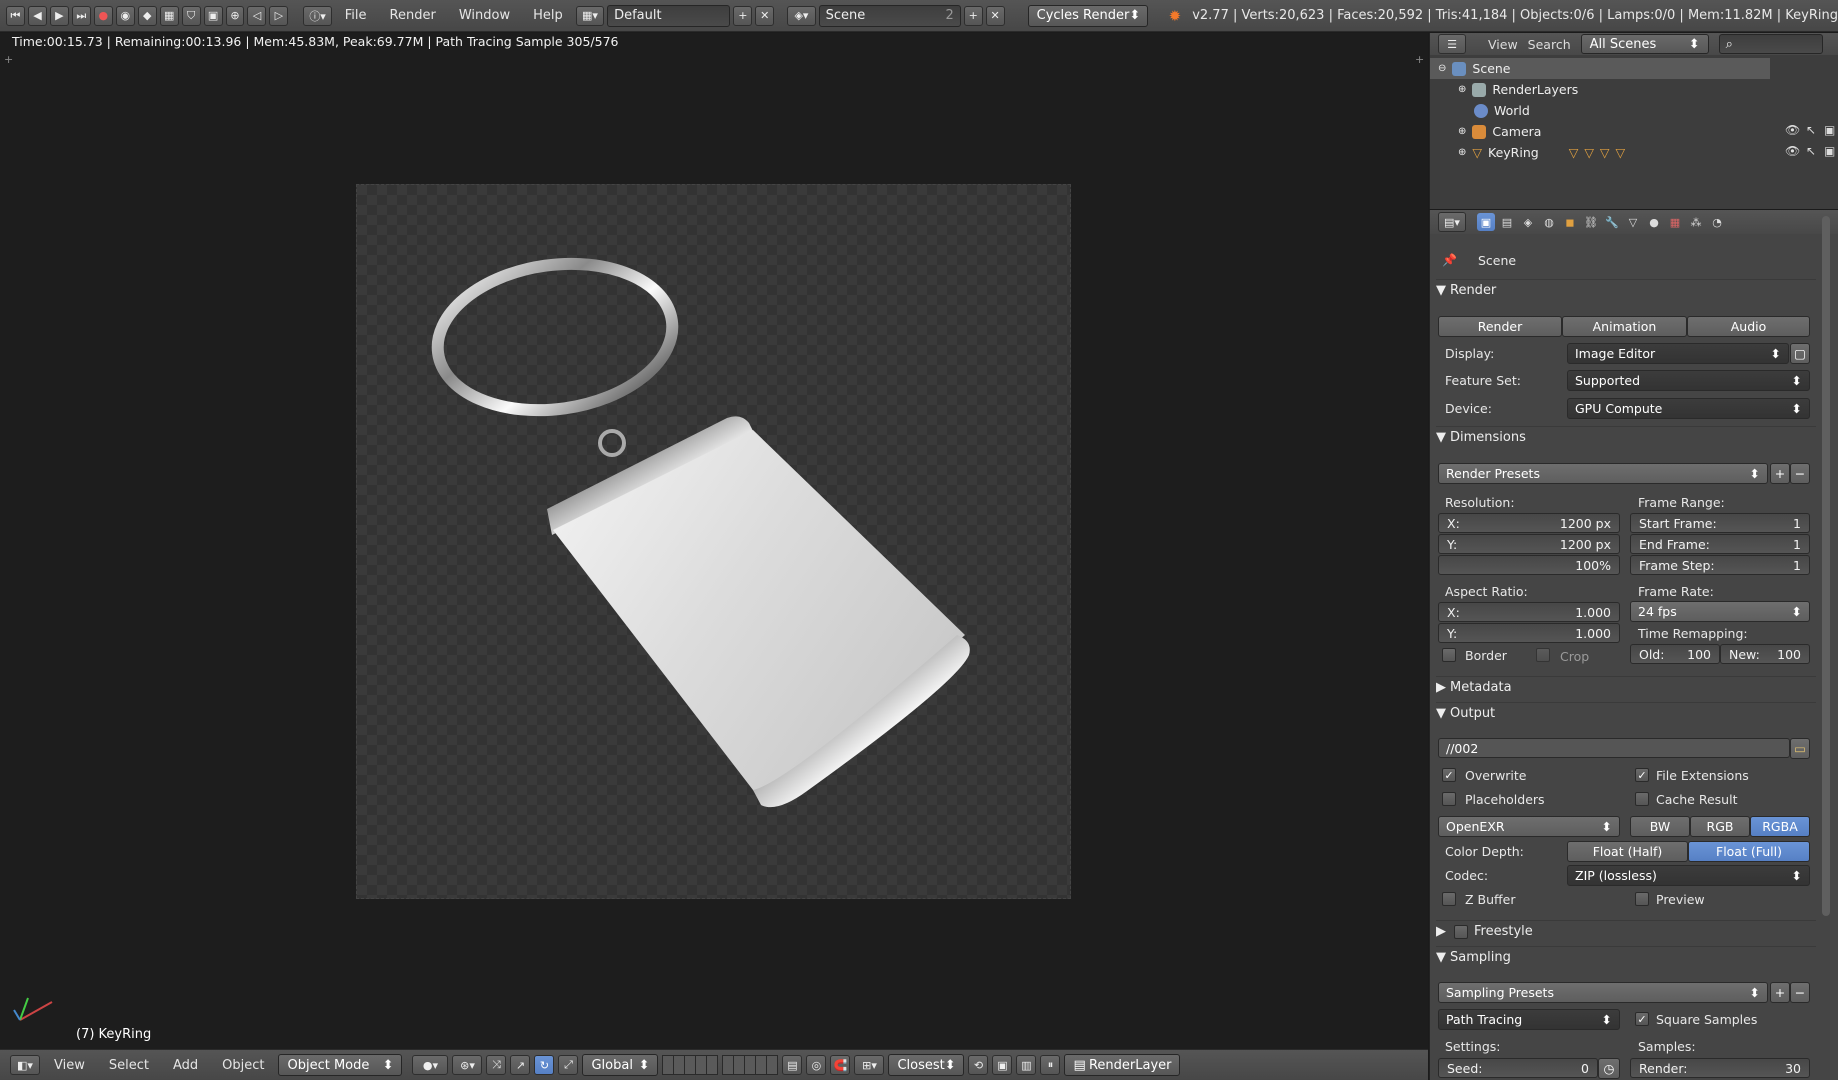 The image size is (1838, 1080). I want to click on layout-remove-icon: ✕, so click(765, 15).